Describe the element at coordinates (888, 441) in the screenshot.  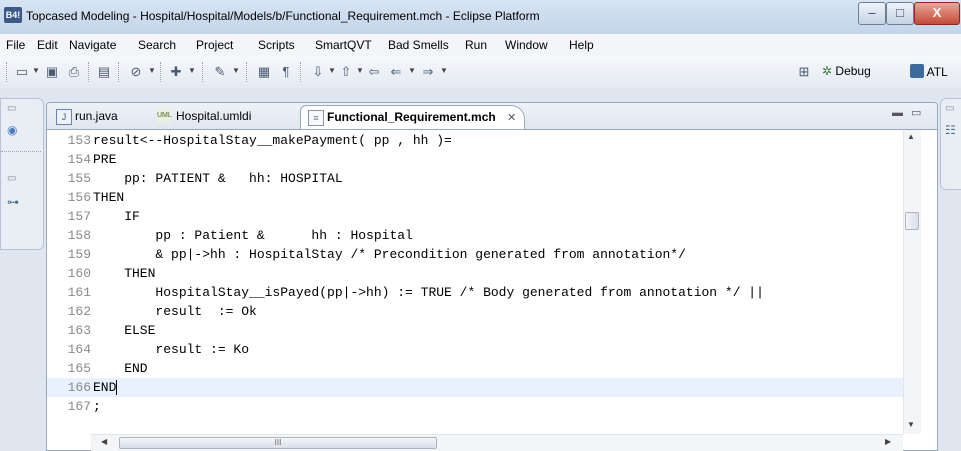
I see `scroll-right-icon: ▶` at that location.